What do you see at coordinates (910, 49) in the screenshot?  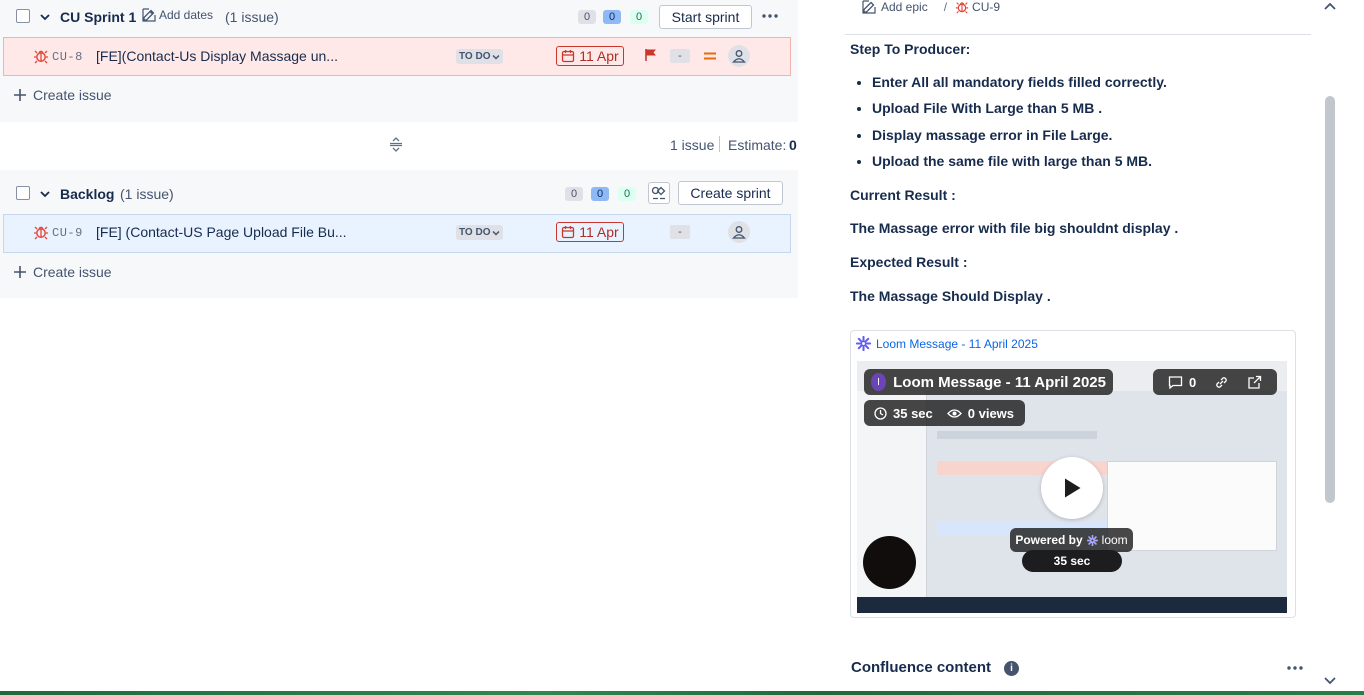 I see `steps-heading: Step To Producer:` at bounding box center [910, 49].